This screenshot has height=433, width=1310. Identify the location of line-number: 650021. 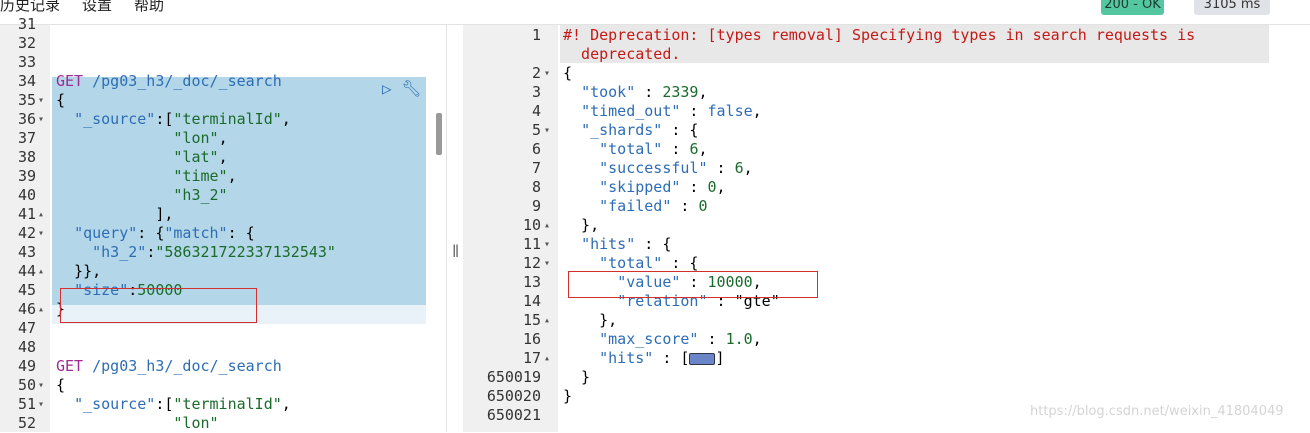
(513, 415).